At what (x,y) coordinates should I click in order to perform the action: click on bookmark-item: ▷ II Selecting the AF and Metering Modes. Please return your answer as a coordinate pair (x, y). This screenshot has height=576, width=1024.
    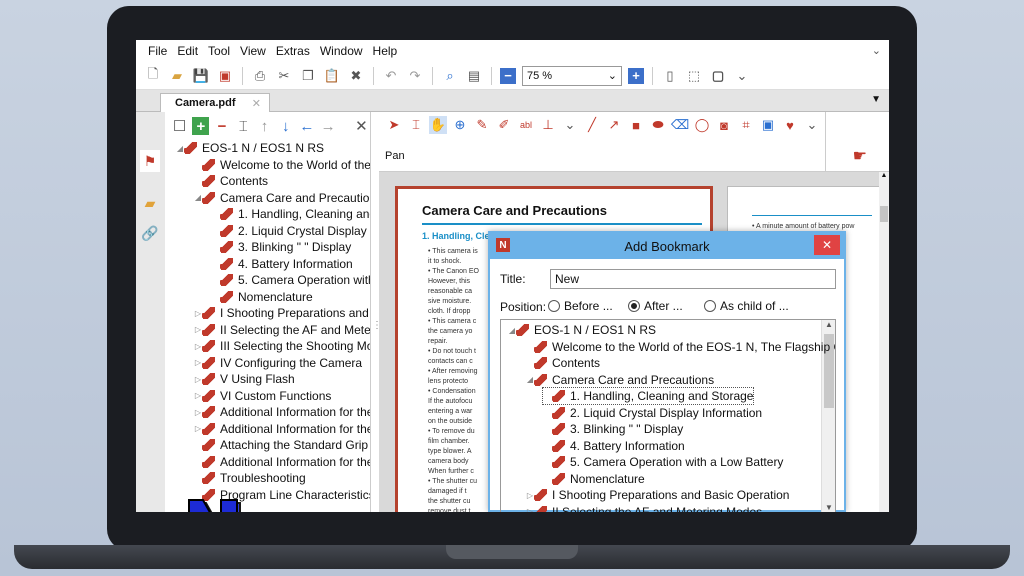
    Looking at the image, I should click on (643, 508).